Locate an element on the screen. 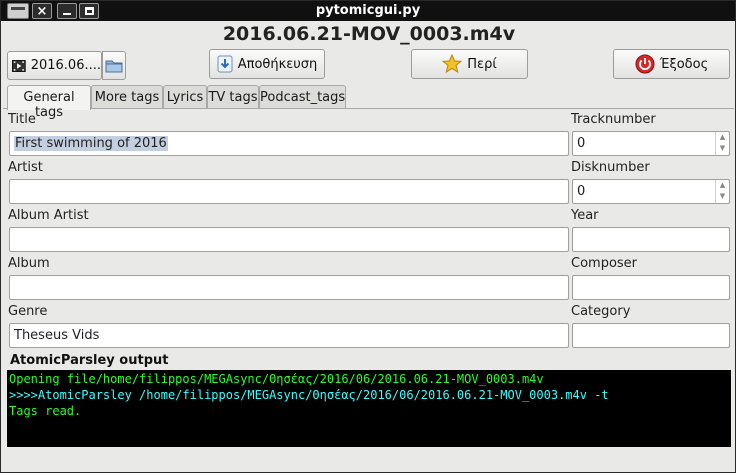  disknumber-spinbox: 0 ▲ ▼ is located at coordinates (651, 191).